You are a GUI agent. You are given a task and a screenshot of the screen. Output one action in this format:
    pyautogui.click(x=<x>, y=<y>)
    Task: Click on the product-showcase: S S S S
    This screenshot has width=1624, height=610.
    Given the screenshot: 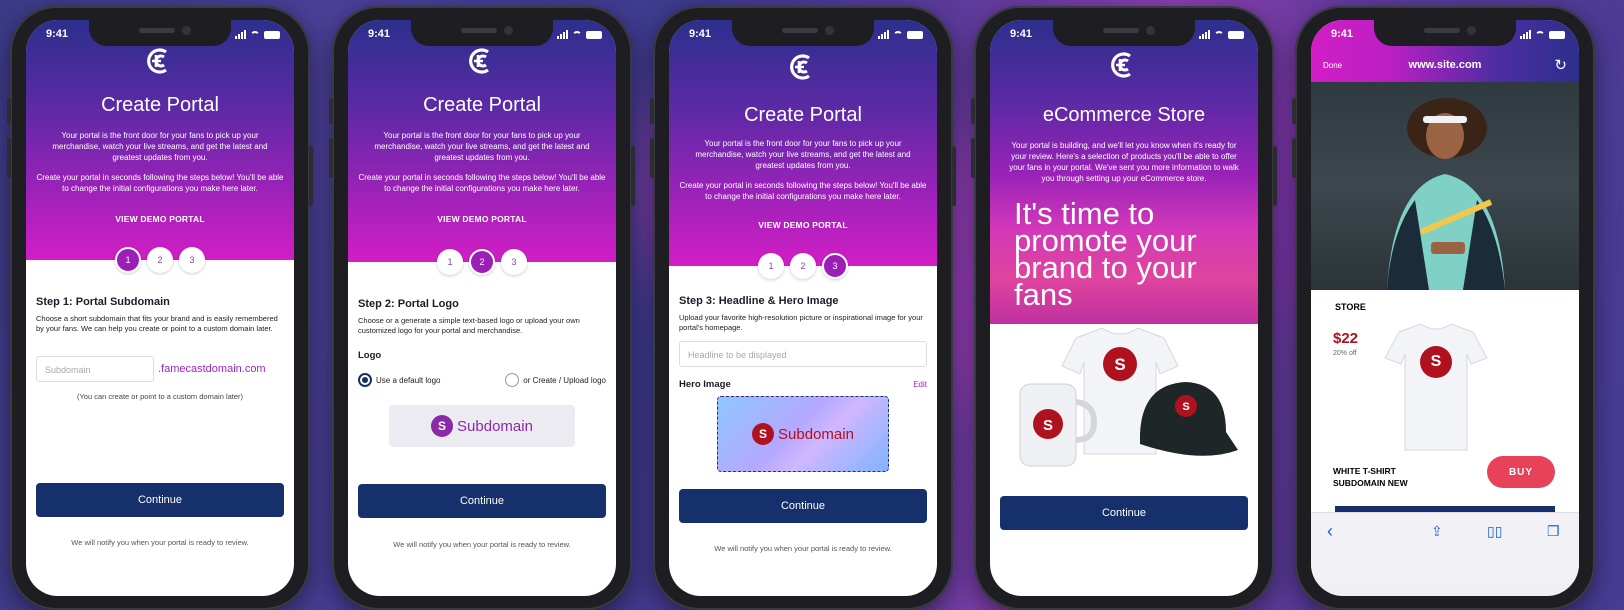 What is the action you would take?
    pyautogui.click(x=1124, y=405)
    